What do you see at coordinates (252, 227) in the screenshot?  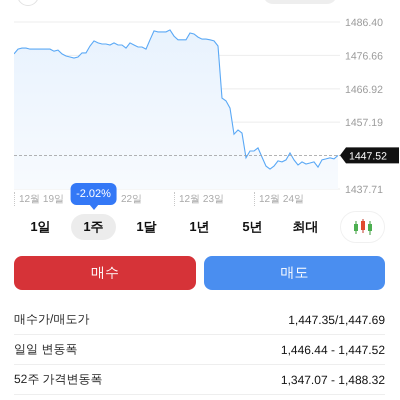 I see `range-tab: 5년` at bounding box center [252, 227].